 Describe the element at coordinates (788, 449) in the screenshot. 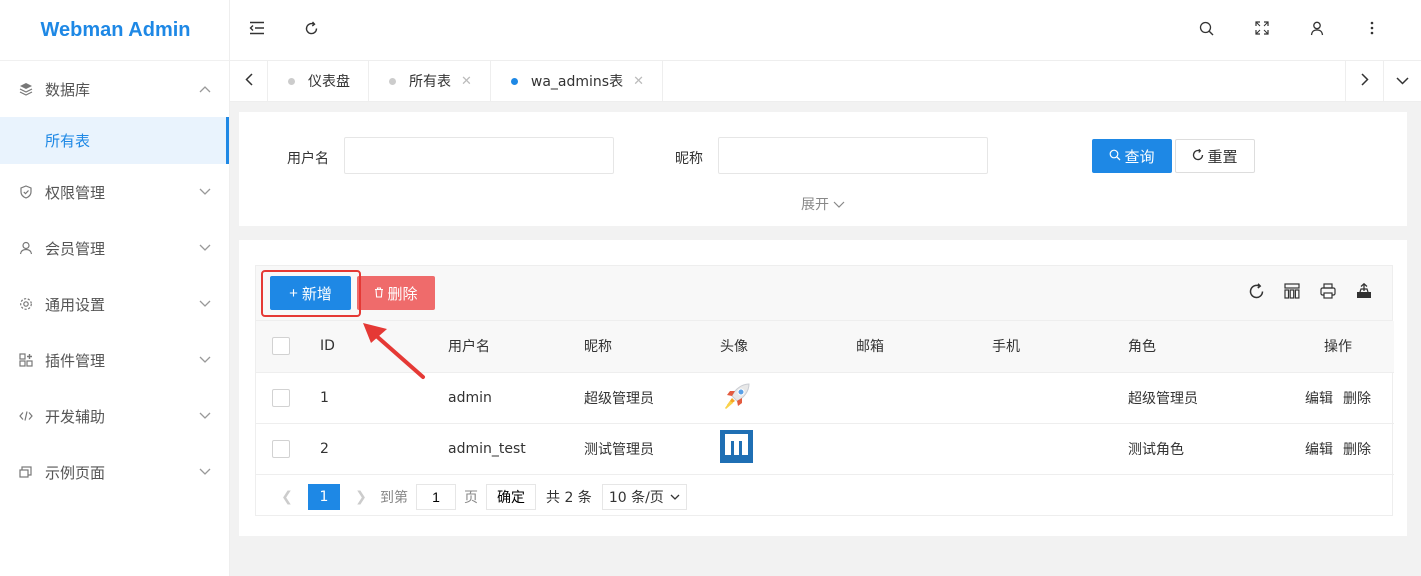

I see `cell-avatar` at that location.